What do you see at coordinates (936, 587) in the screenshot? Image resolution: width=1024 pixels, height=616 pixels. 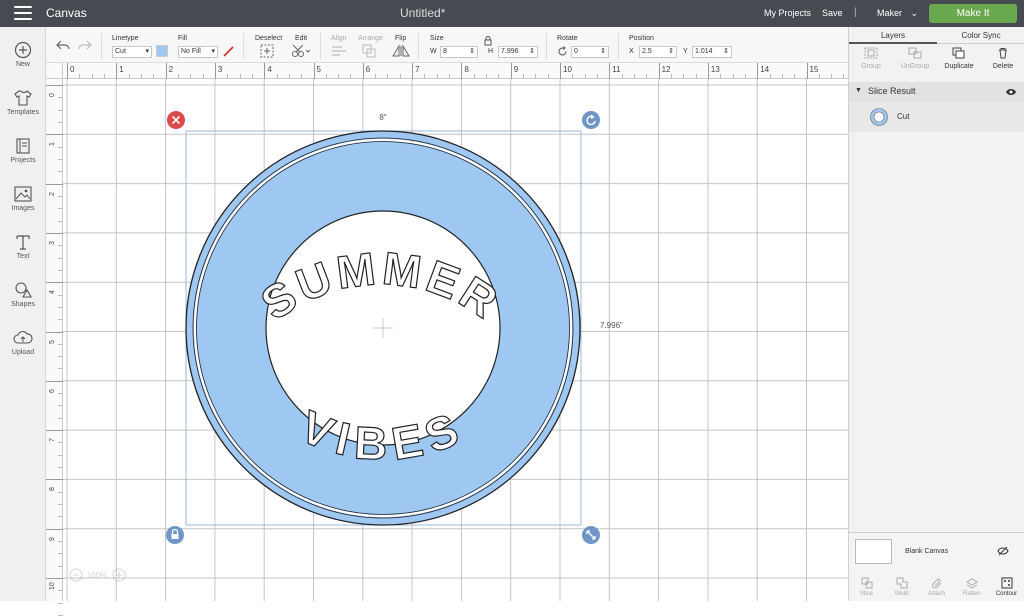 I see `attach-button: Attach` at bounding box center [936, 587].